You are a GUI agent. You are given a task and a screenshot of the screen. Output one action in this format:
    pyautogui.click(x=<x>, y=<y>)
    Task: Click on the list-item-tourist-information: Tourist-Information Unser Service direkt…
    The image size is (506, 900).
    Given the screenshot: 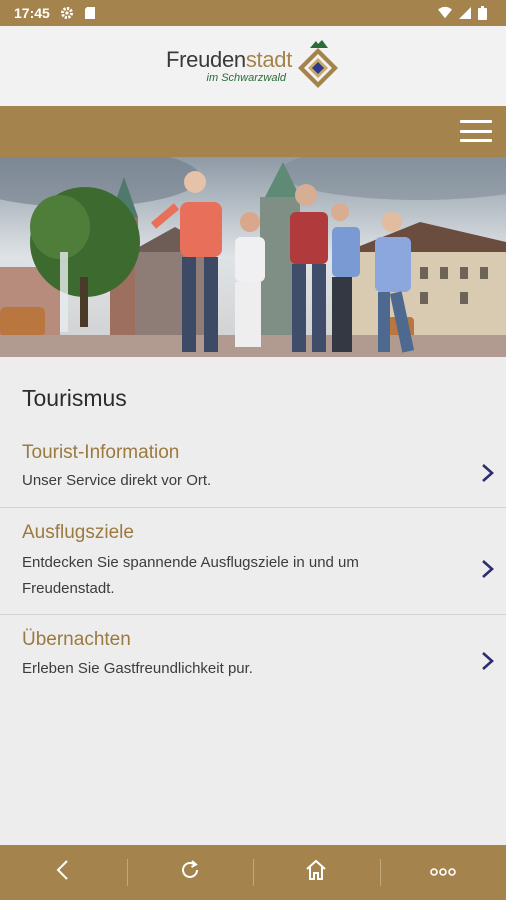 What is the action you would take?
    pyautogui.click(x=253, y=469)
    